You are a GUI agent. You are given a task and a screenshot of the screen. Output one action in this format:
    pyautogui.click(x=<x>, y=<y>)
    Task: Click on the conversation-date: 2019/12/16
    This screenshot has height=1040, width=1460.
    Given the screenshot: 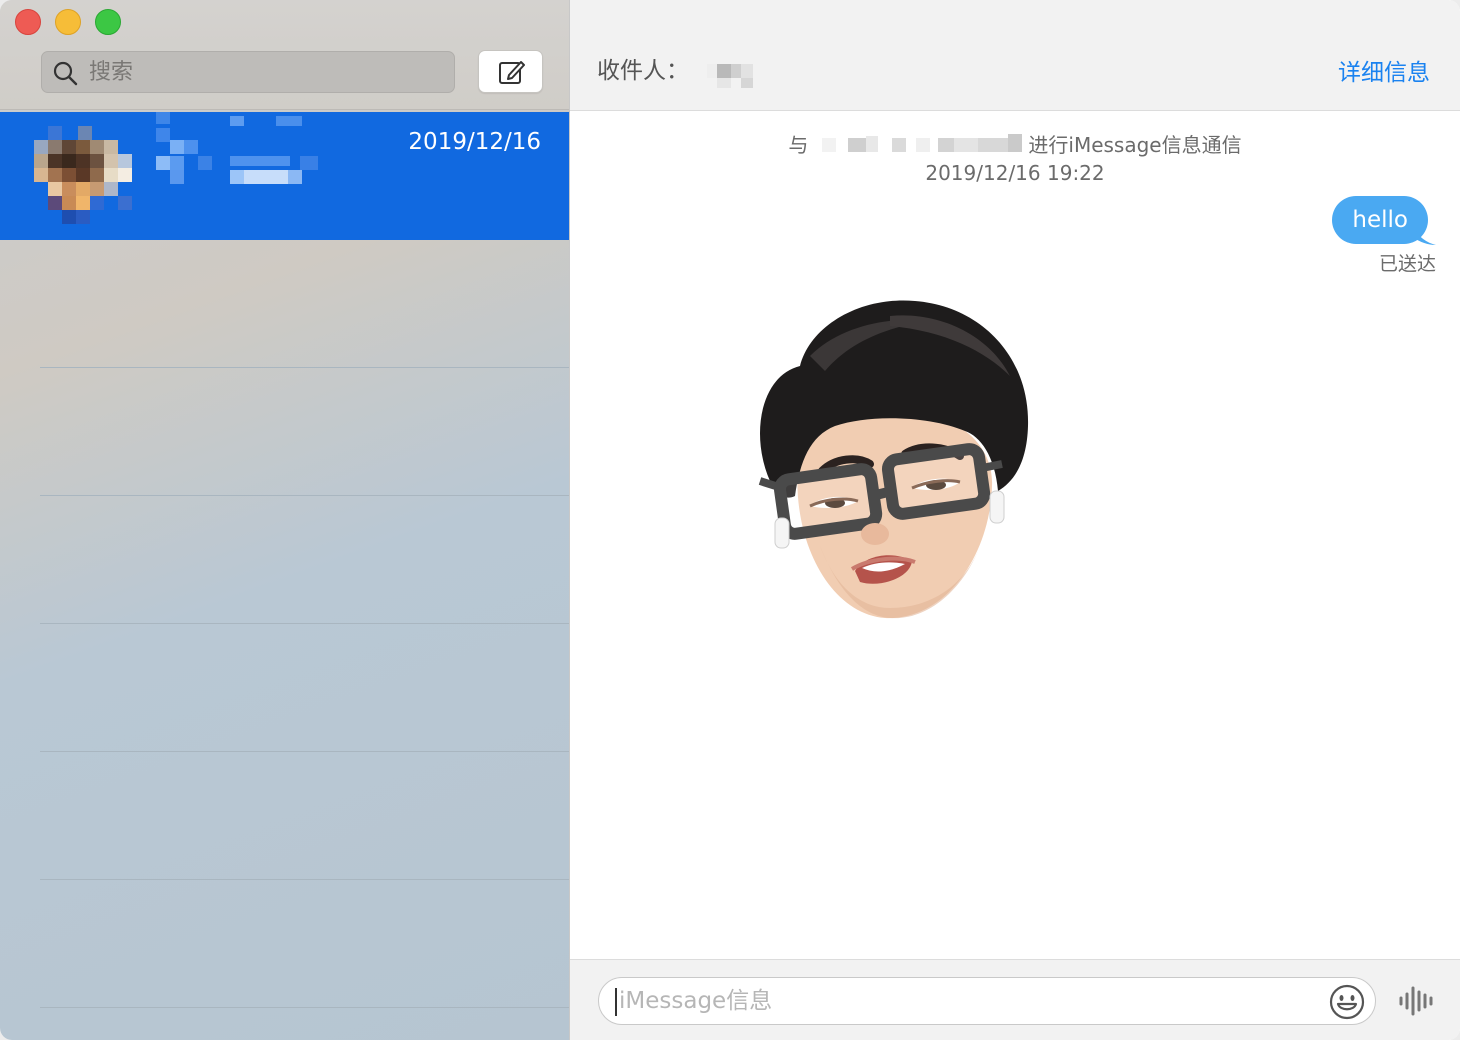 What is the action you would take?
    pyautogui.click(x=474, y=142)
    